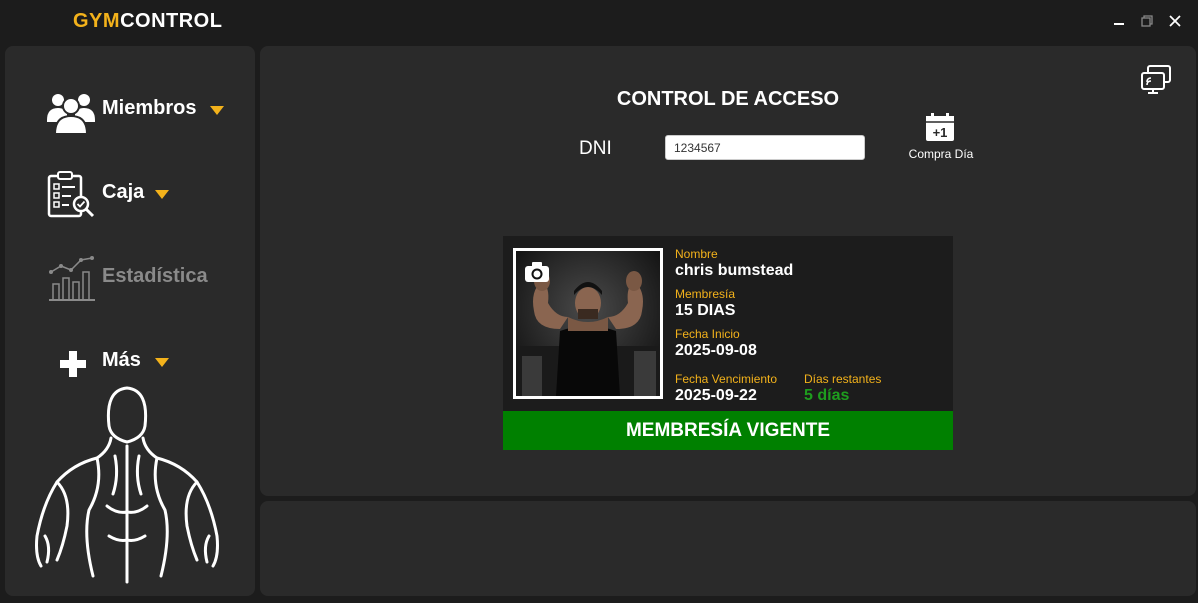 The width and height of the screenshot is (1198, 603). What do you see at coordinates (97, 21) in the screenshot?
I see `logo-gym: GYM` at bounding box center [97, 21].